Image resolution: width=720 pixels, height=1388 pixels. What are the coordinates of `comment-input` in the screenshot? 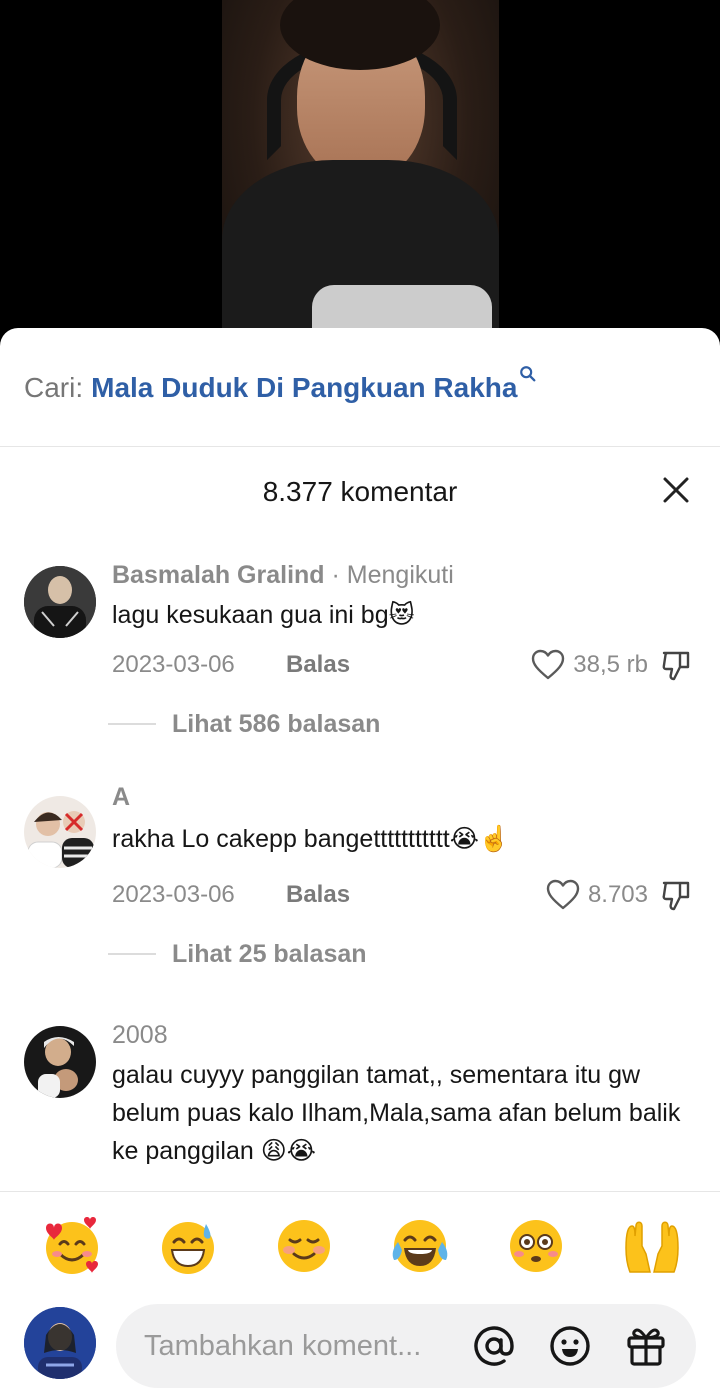 It's located at (294, 1346).